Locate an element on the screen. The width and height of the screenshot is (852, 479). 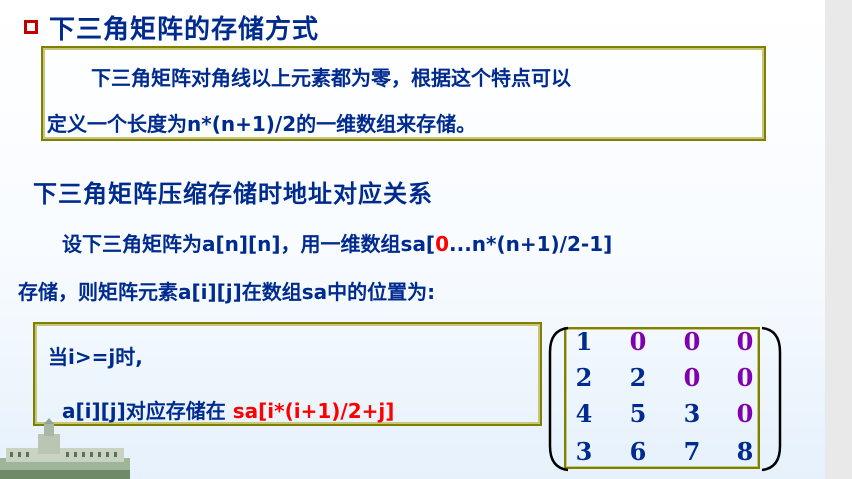
matrix-cell: 8 is located at coordinates (745, 451).